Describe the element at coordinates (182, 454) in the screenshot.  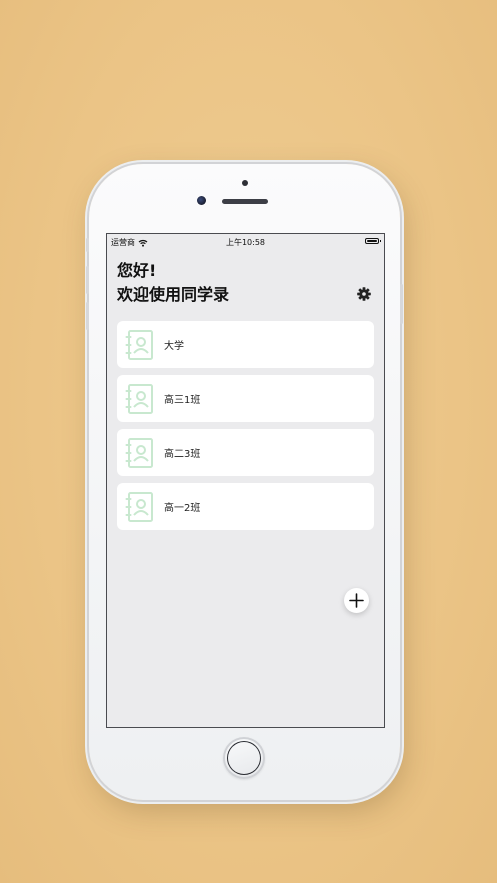
I see `class-card-label: 高二3班` at that location.